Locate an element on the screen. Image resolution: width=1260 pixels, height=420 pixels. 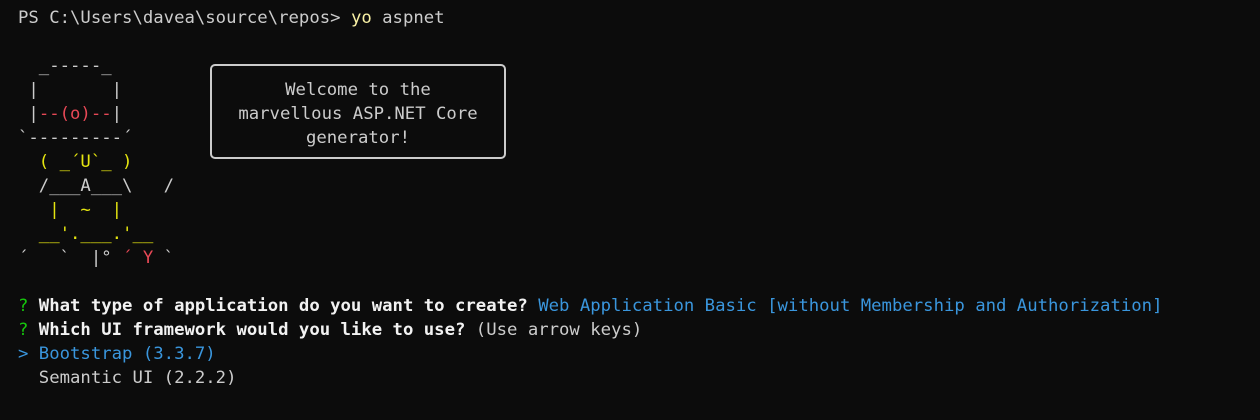
art-line-9: ´ ` |° ´ Y ` is located at coordinates (96, 258).